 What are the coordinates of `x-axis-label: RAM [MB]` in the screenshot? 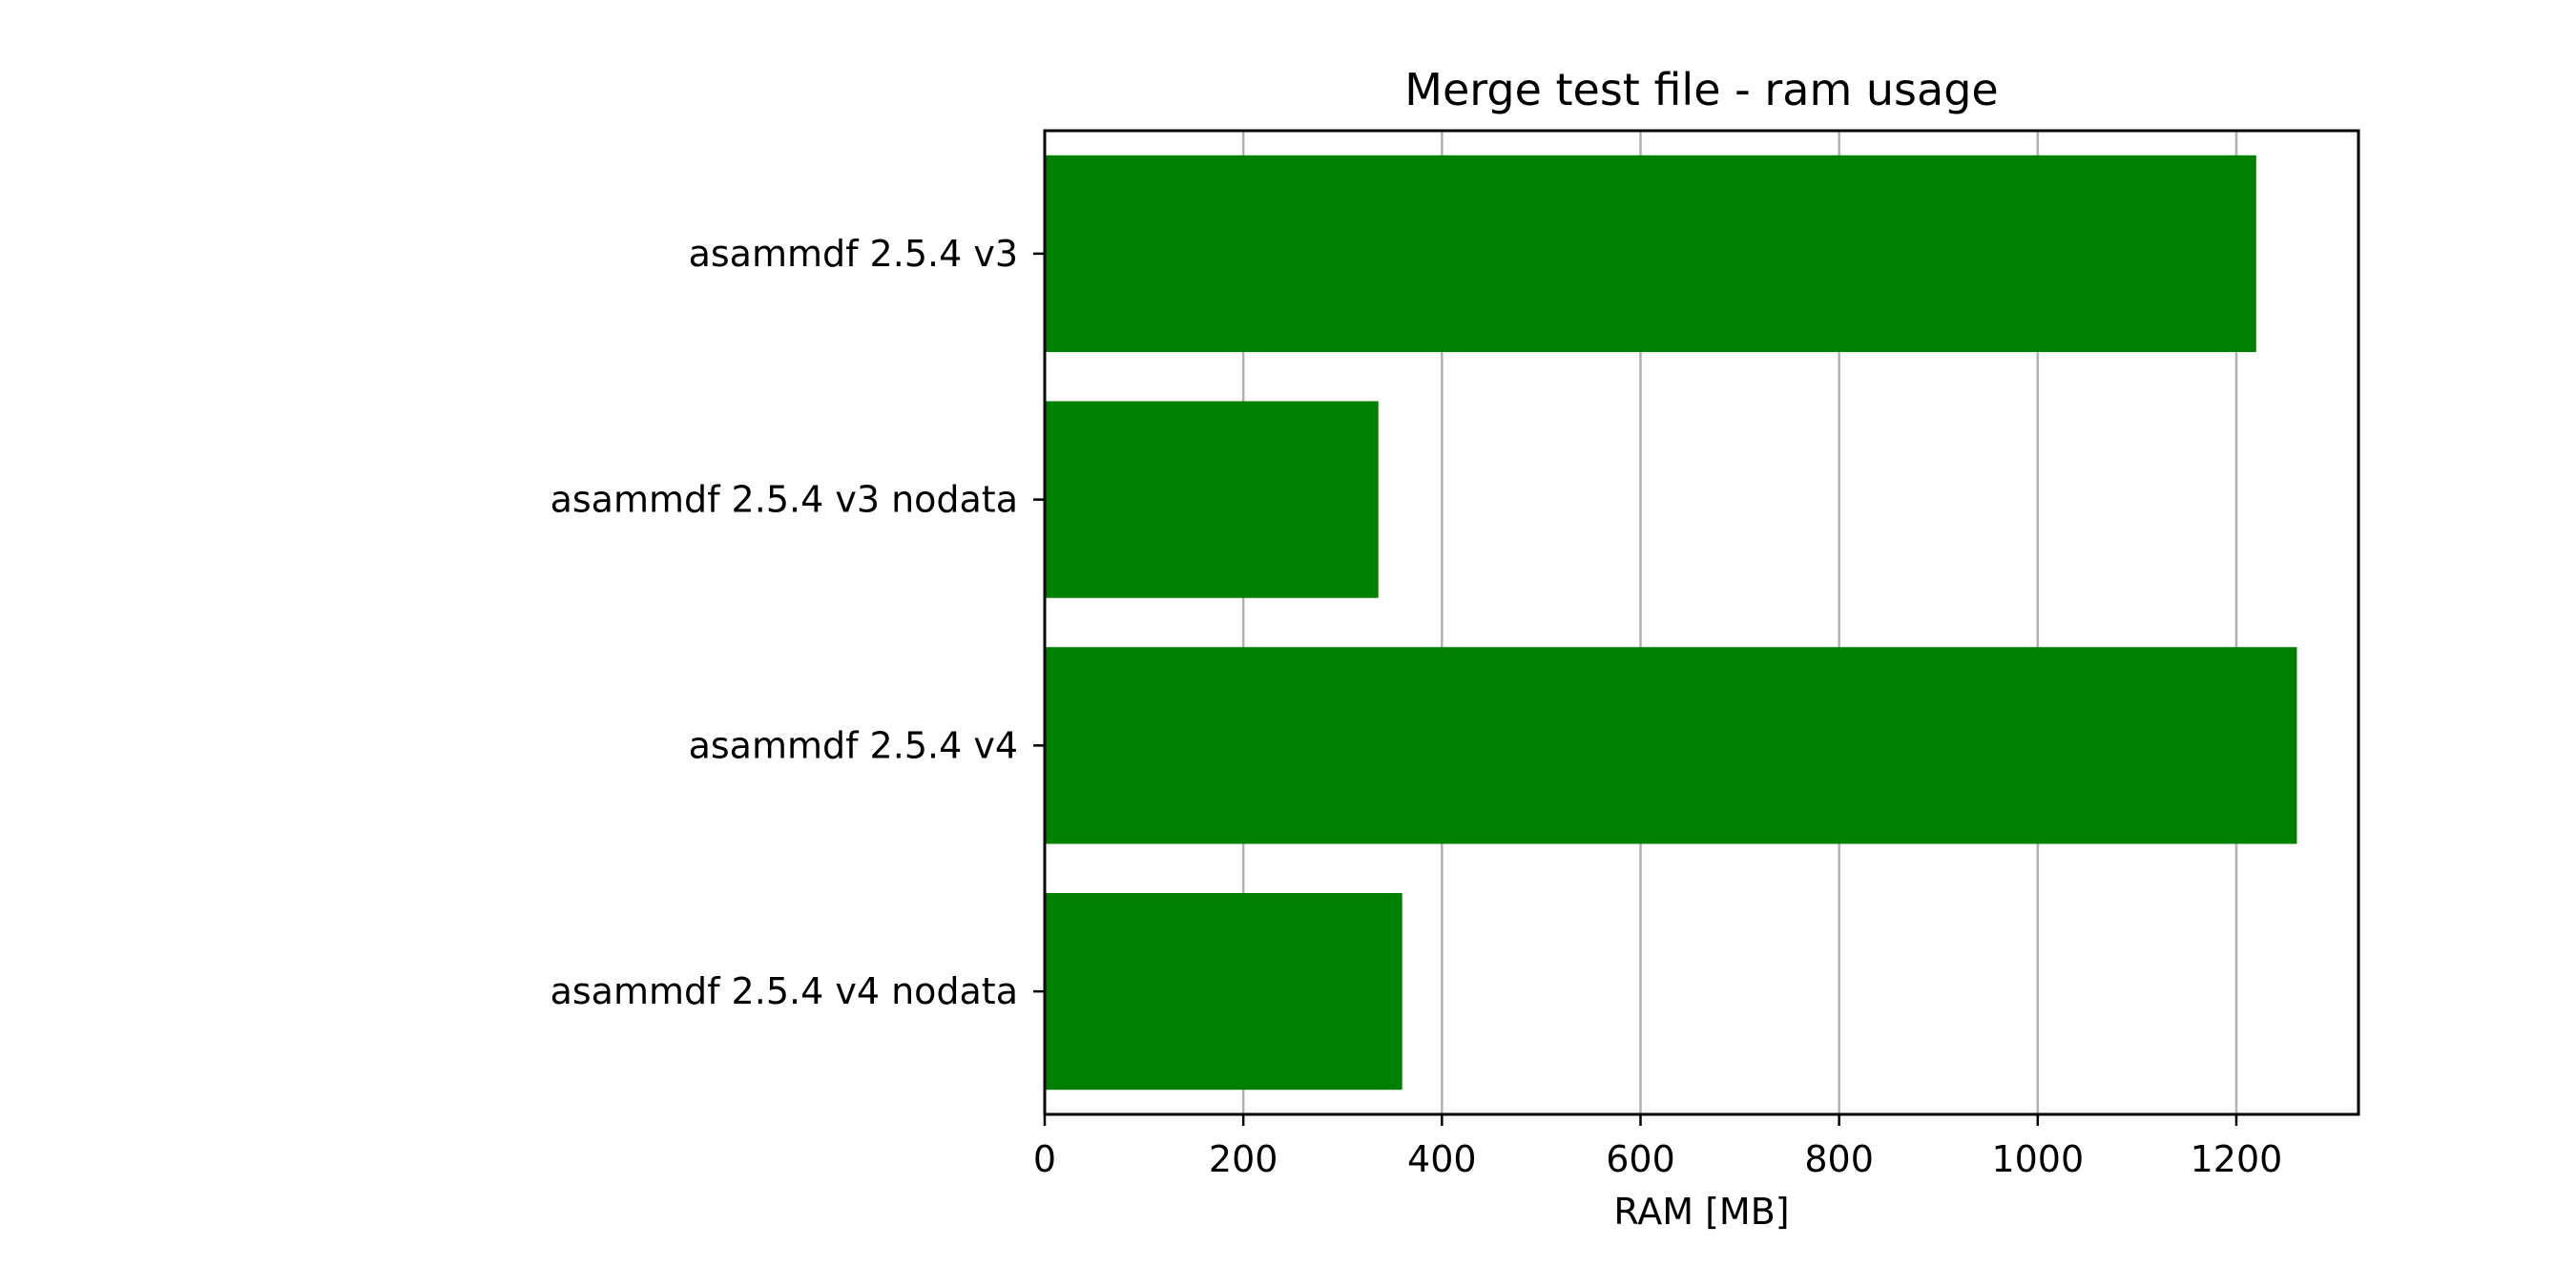 It's located at (1701, 1212).